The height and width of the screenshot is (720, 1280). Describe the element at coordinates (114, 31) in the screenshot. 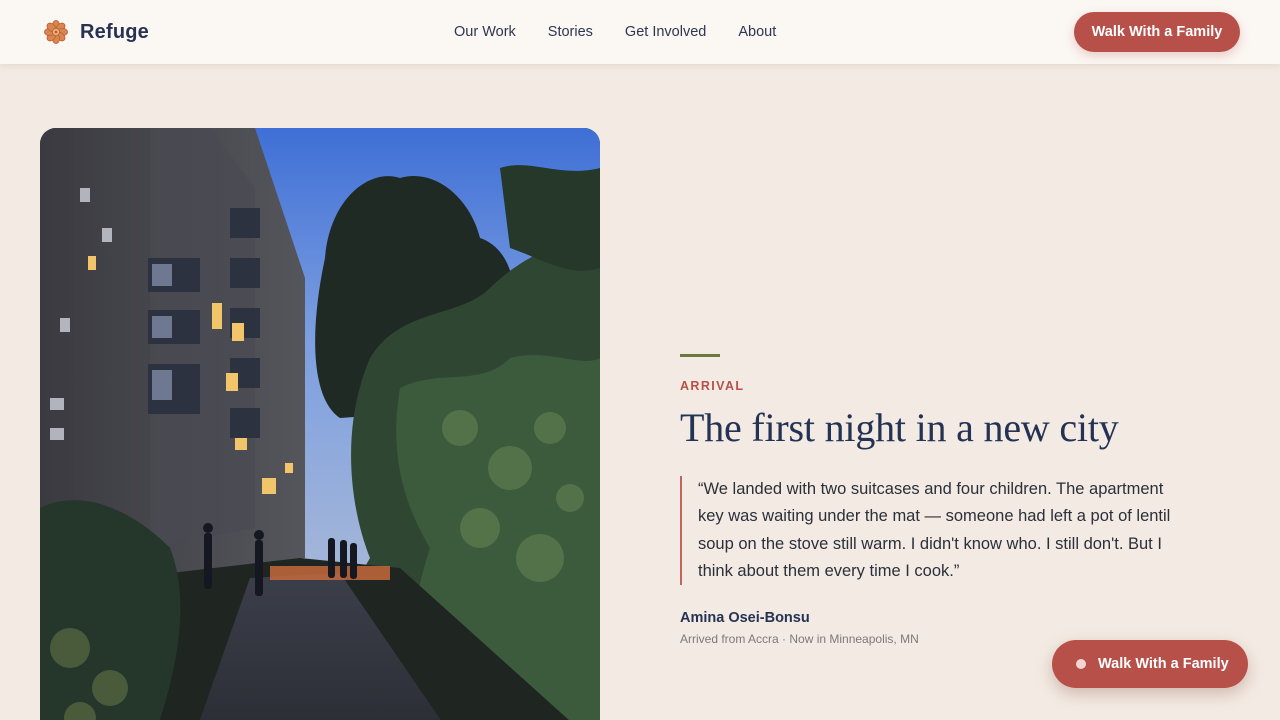

I see `brand-name: Refuge` at that location.